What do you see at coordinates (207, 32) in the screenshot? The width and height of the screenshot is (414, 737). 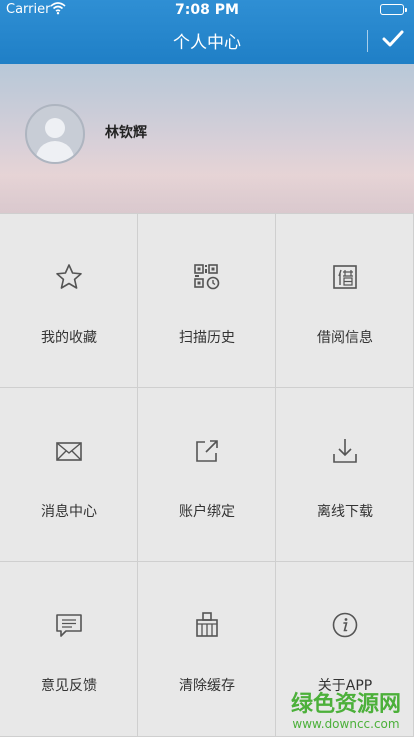 I see `header-bar: Carrier 7:08 PM 个人中心` at bounding box center [207, 32].